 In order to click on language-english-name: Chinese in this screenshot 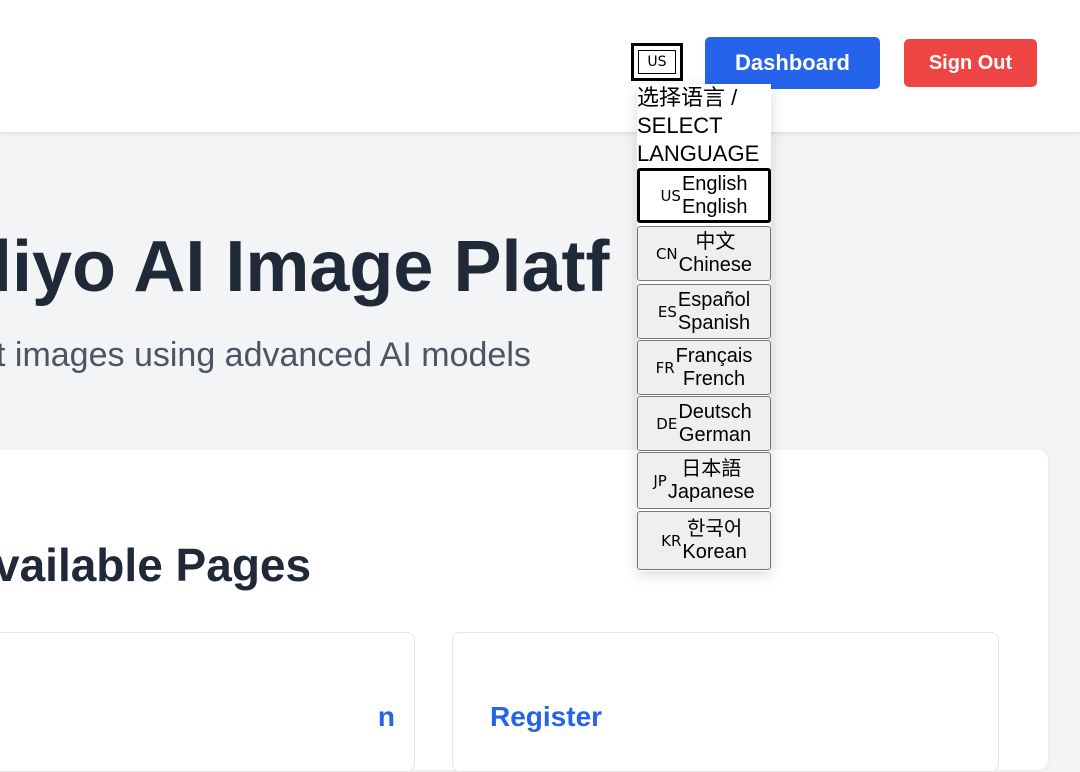, I will do `click(715, 264)`.